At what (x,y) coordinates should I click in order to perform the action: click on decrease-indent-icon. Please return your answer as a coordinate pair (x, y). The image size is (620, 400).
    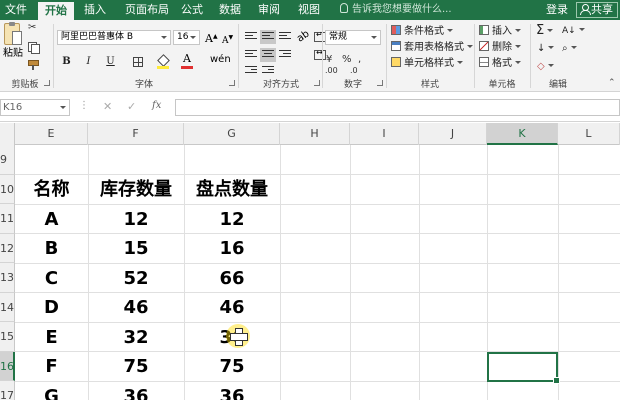
    Looking at the image, I should click on (251, 71).